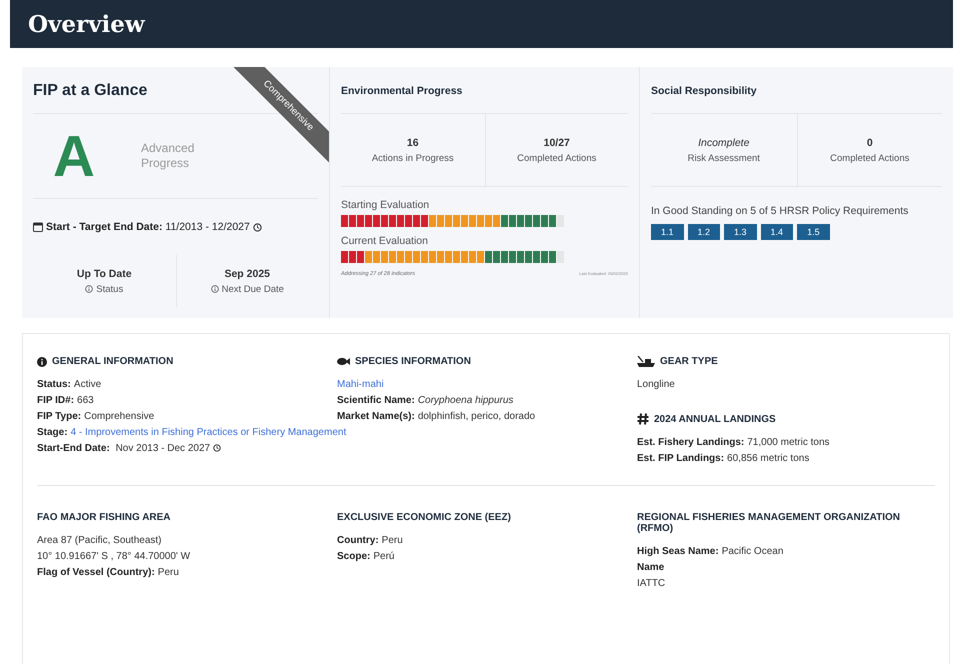 The height and width of the screenshot is (664, 955). I want to click on info-line: Scope: Perú, so click(366, 557).